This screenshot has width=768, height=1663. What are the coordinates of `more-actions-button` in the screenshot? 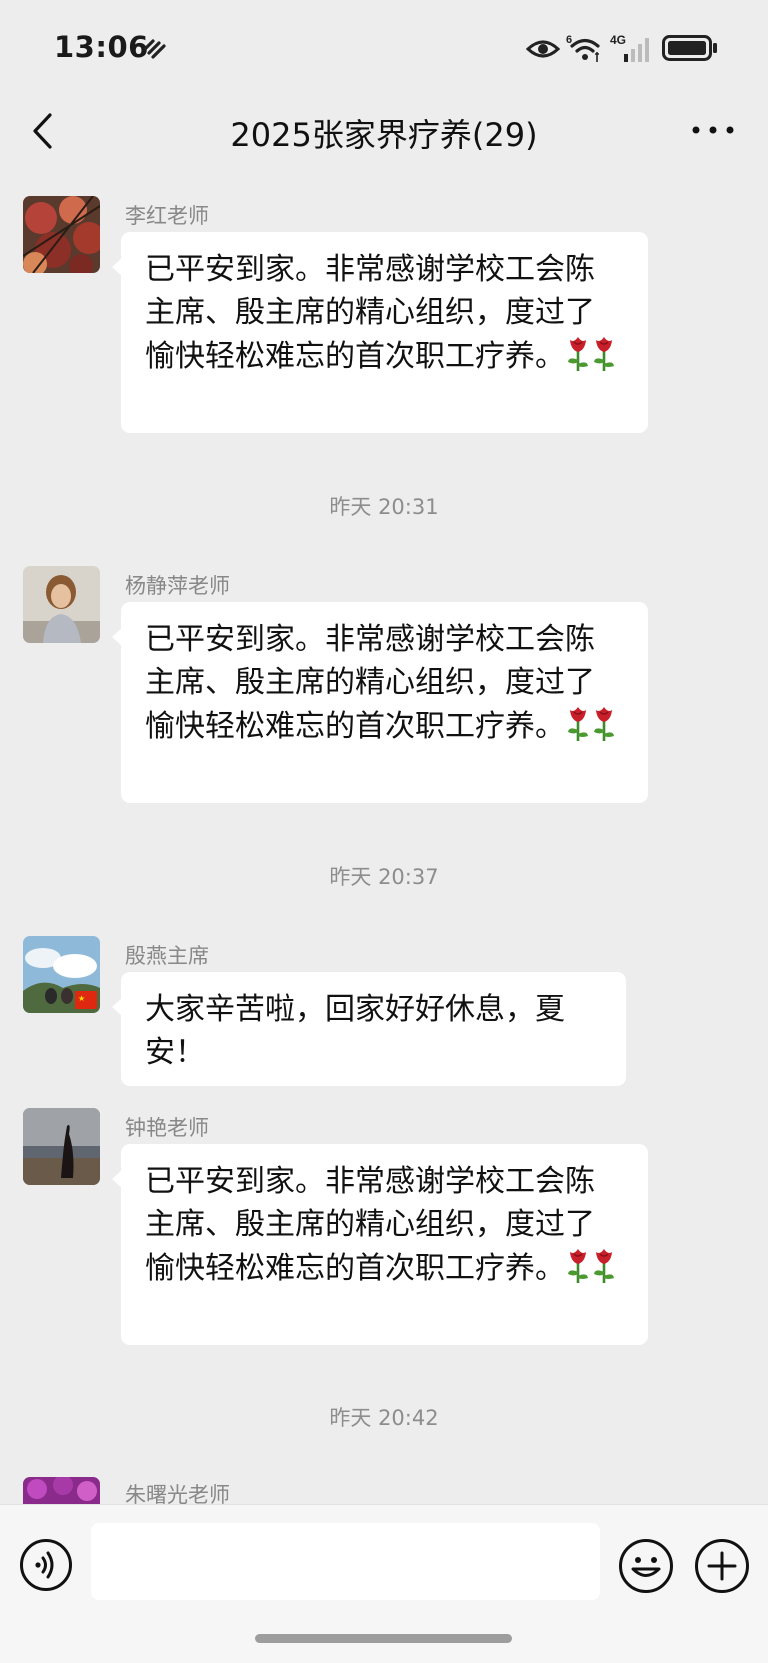 It's located at (722, 1566).